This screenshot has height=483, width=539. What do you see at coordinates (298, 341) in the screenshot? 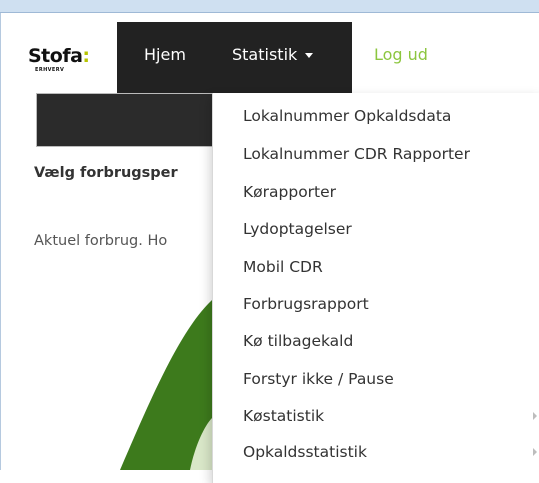
I see `menu-item-ko-tilbagekald: Kø tilbagekald` at bounding box center [298, 341].